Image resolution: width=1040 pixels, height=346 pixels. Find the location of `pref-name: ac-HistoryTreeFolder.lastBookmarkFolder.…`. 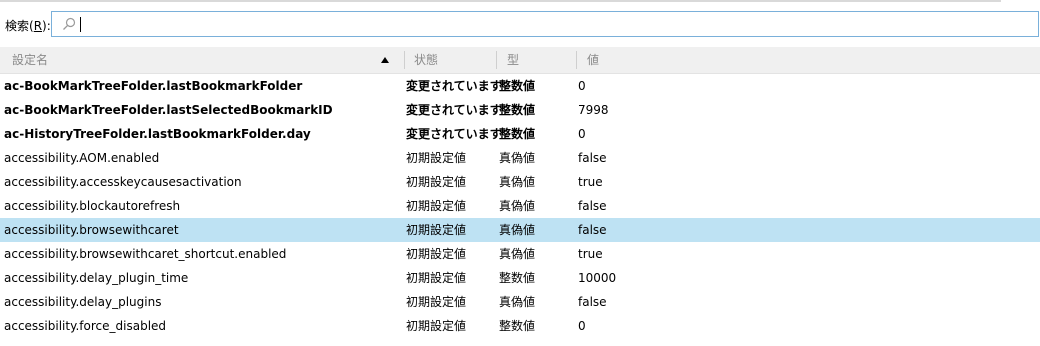

pref-name: ac-HistoryTreeFolder.lastBookmarkFolder.… is located at coordinates (157, 134).